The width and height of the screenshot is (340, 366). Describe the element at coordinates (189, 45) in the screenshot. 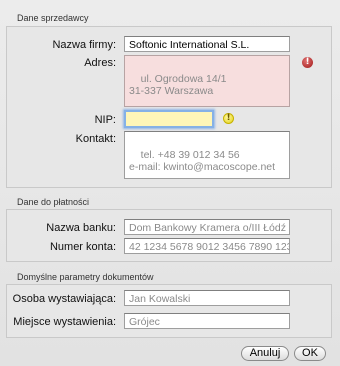

I see `company-name-value: Softonic International S.L.` at that location.